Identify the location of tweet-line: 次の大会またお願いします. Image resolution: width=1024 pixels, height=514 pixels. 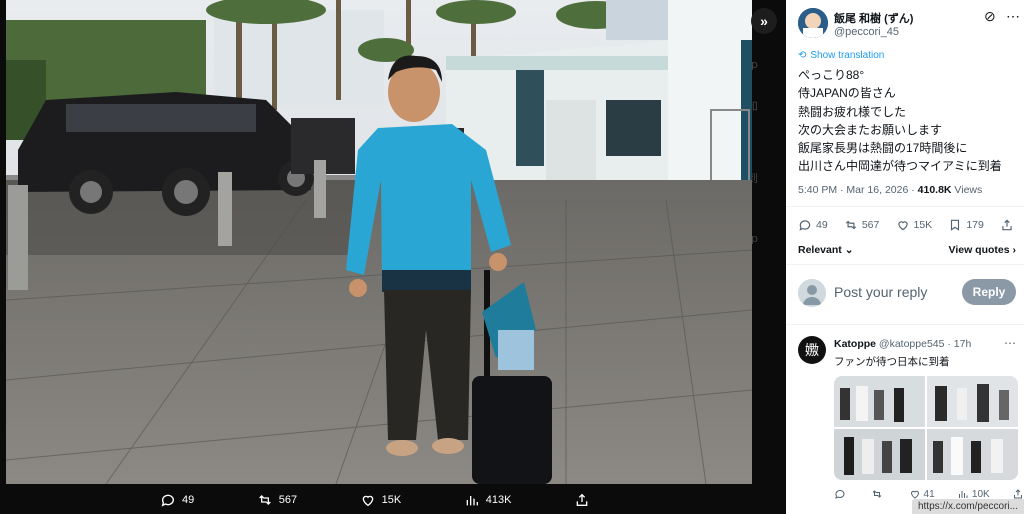
(870, 129).